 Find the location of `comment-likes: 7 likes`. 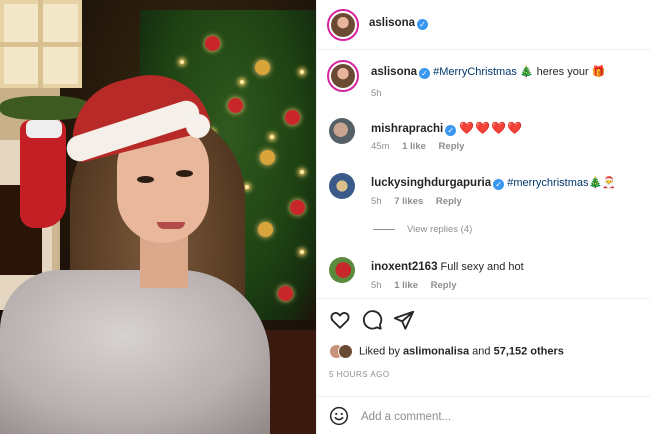

comment-likes: 7 likes is located at coordinates (408, 201).